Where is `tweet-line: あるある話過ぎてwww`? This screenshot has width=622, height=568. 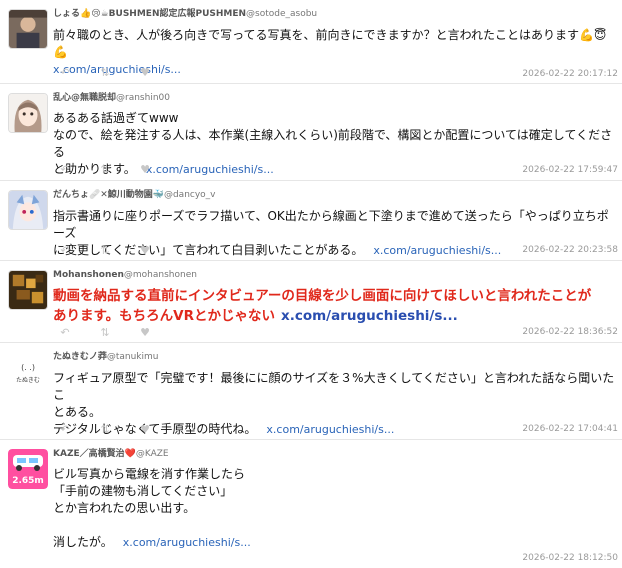 tweet-line: あるある話過ぎてwww is located at coordinates (116, 118).